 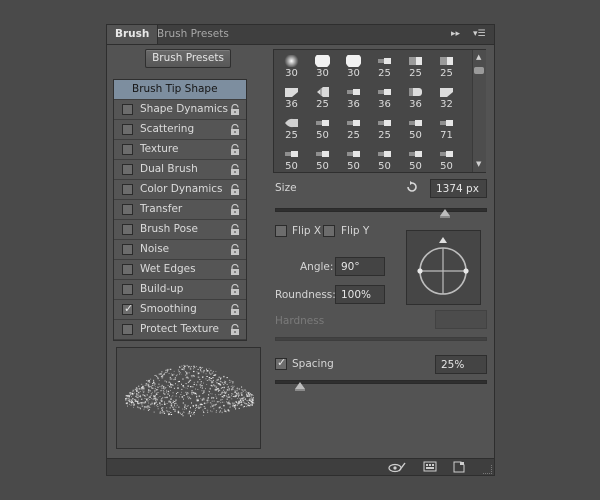 What do you see at coordinates (478, 164) in the screenshot?
I see `scroll-down-icon: ▼` at bounding box center [478, 164].